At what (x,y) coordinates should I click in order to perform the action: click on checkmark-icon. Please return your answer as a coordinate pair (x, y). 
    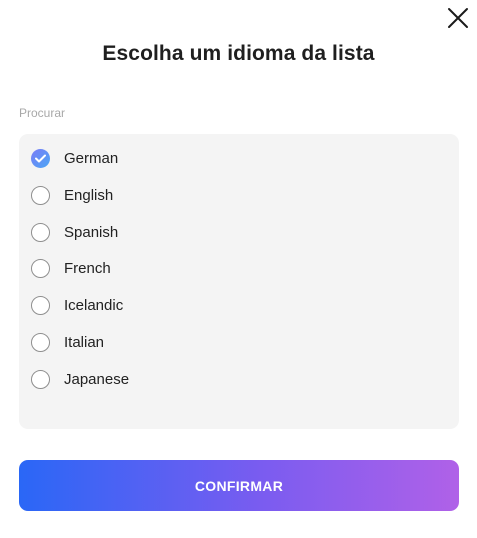
    Looking at the image, I should click on (40, 158).